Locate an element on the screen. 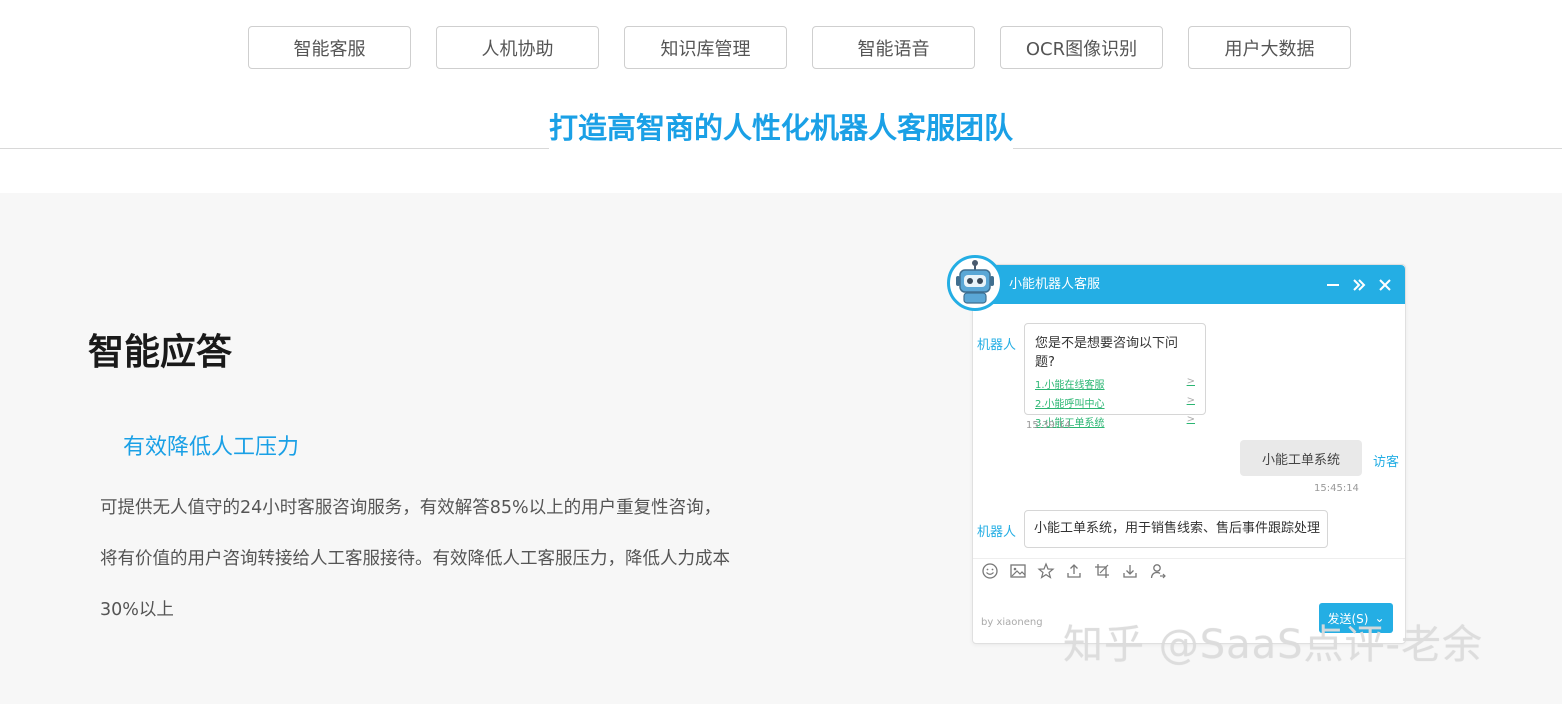 The width and height of the screenshot is (1562, 704). tab-knowledge-base: 知识库管理 is located at coordinates (705, 47).